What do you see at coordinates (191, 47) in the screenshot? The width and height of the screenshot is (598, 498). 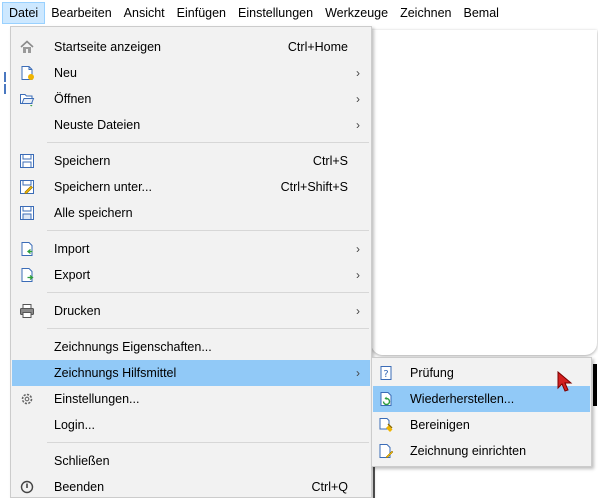 I see `menu-item-startseite: Startseite anzeigen Ctrl+Home` at bounding box center [191, 47].